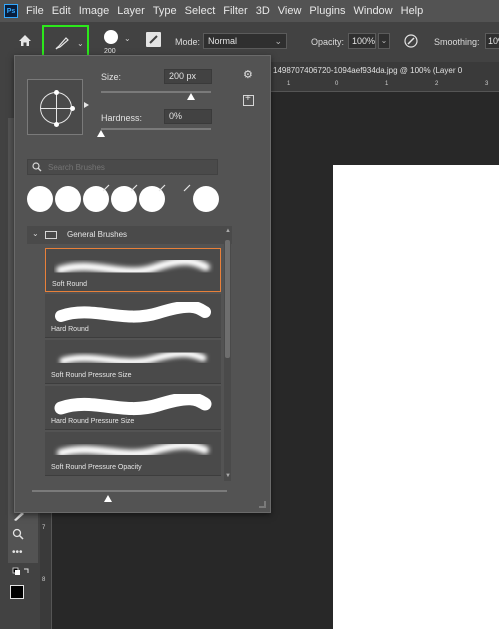 The width and height of the screenshot is (499, 629). What do you see at coordinates (93, 421) in the screenshot?
I see `brush-name: Hard Round Pressure Size` at bounding box center [93, 421].